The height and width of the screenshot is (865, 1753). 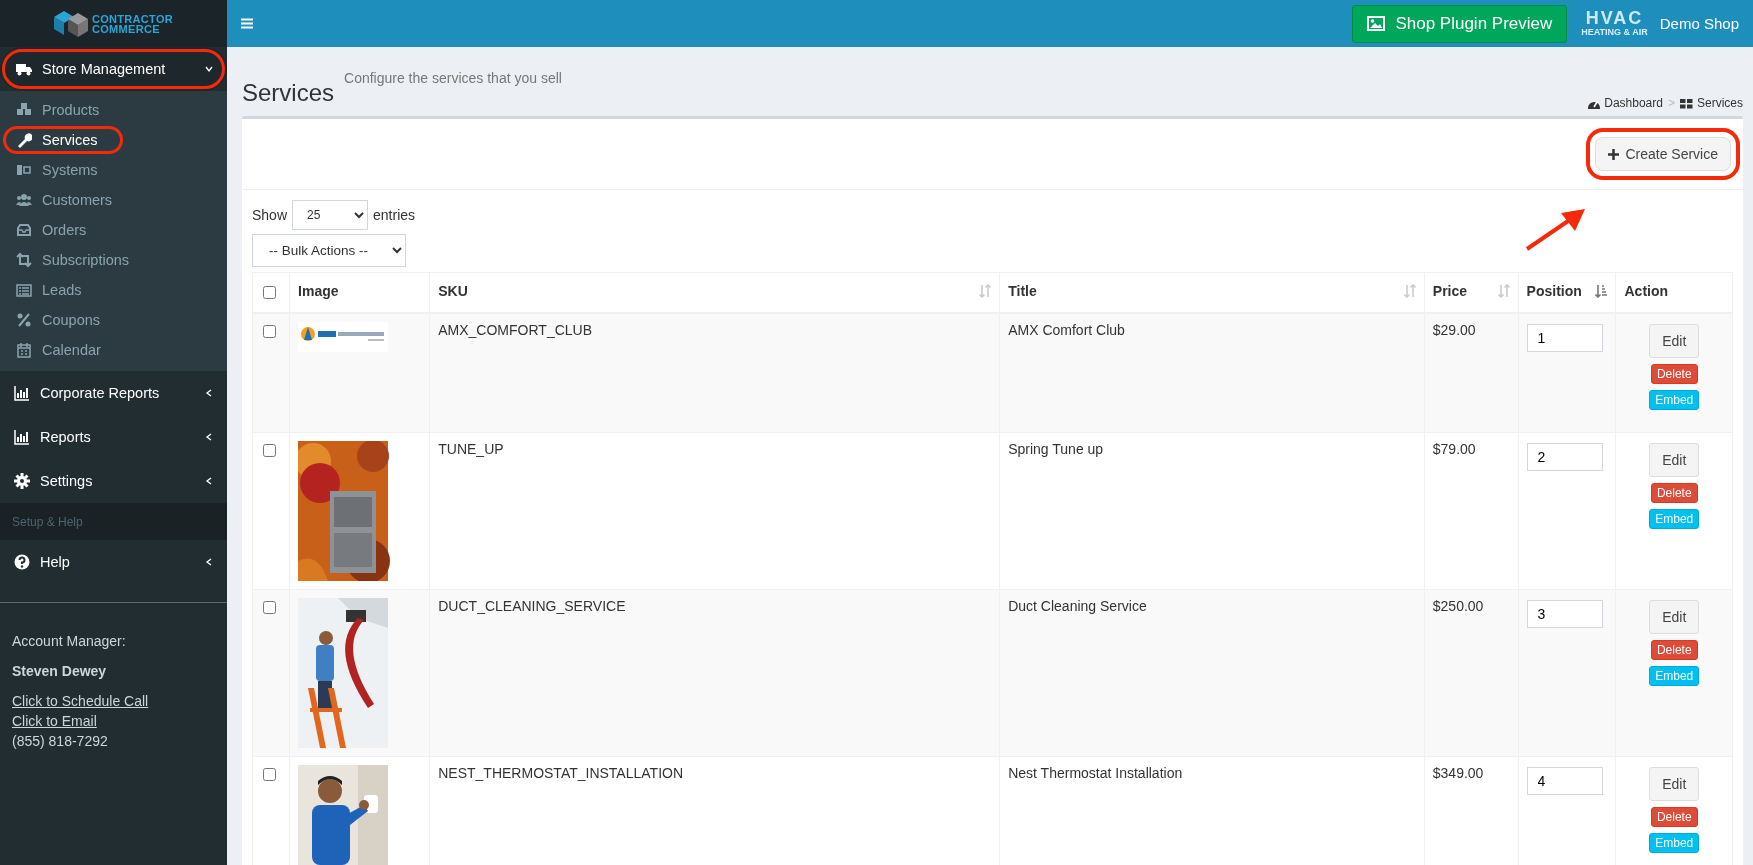 I want to click on position-field: 2, so click(x=1564, y=457).